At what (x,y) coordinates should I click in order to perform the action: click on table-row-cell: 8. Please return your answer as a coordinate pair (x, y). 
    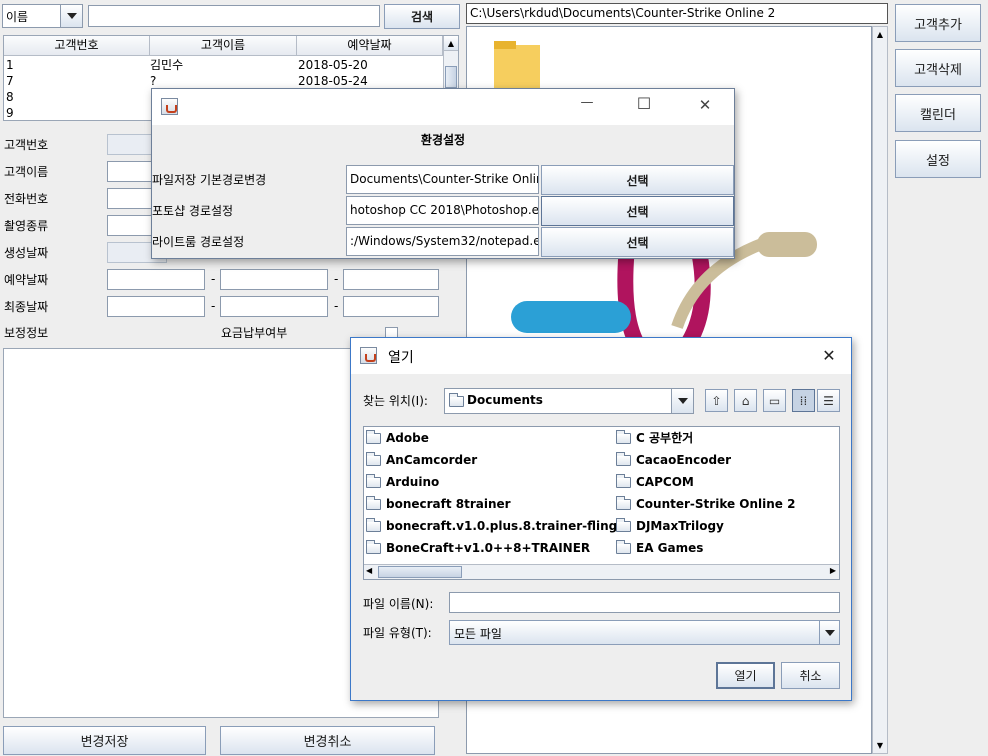
    Looking at the image, I should click on (10, 97).